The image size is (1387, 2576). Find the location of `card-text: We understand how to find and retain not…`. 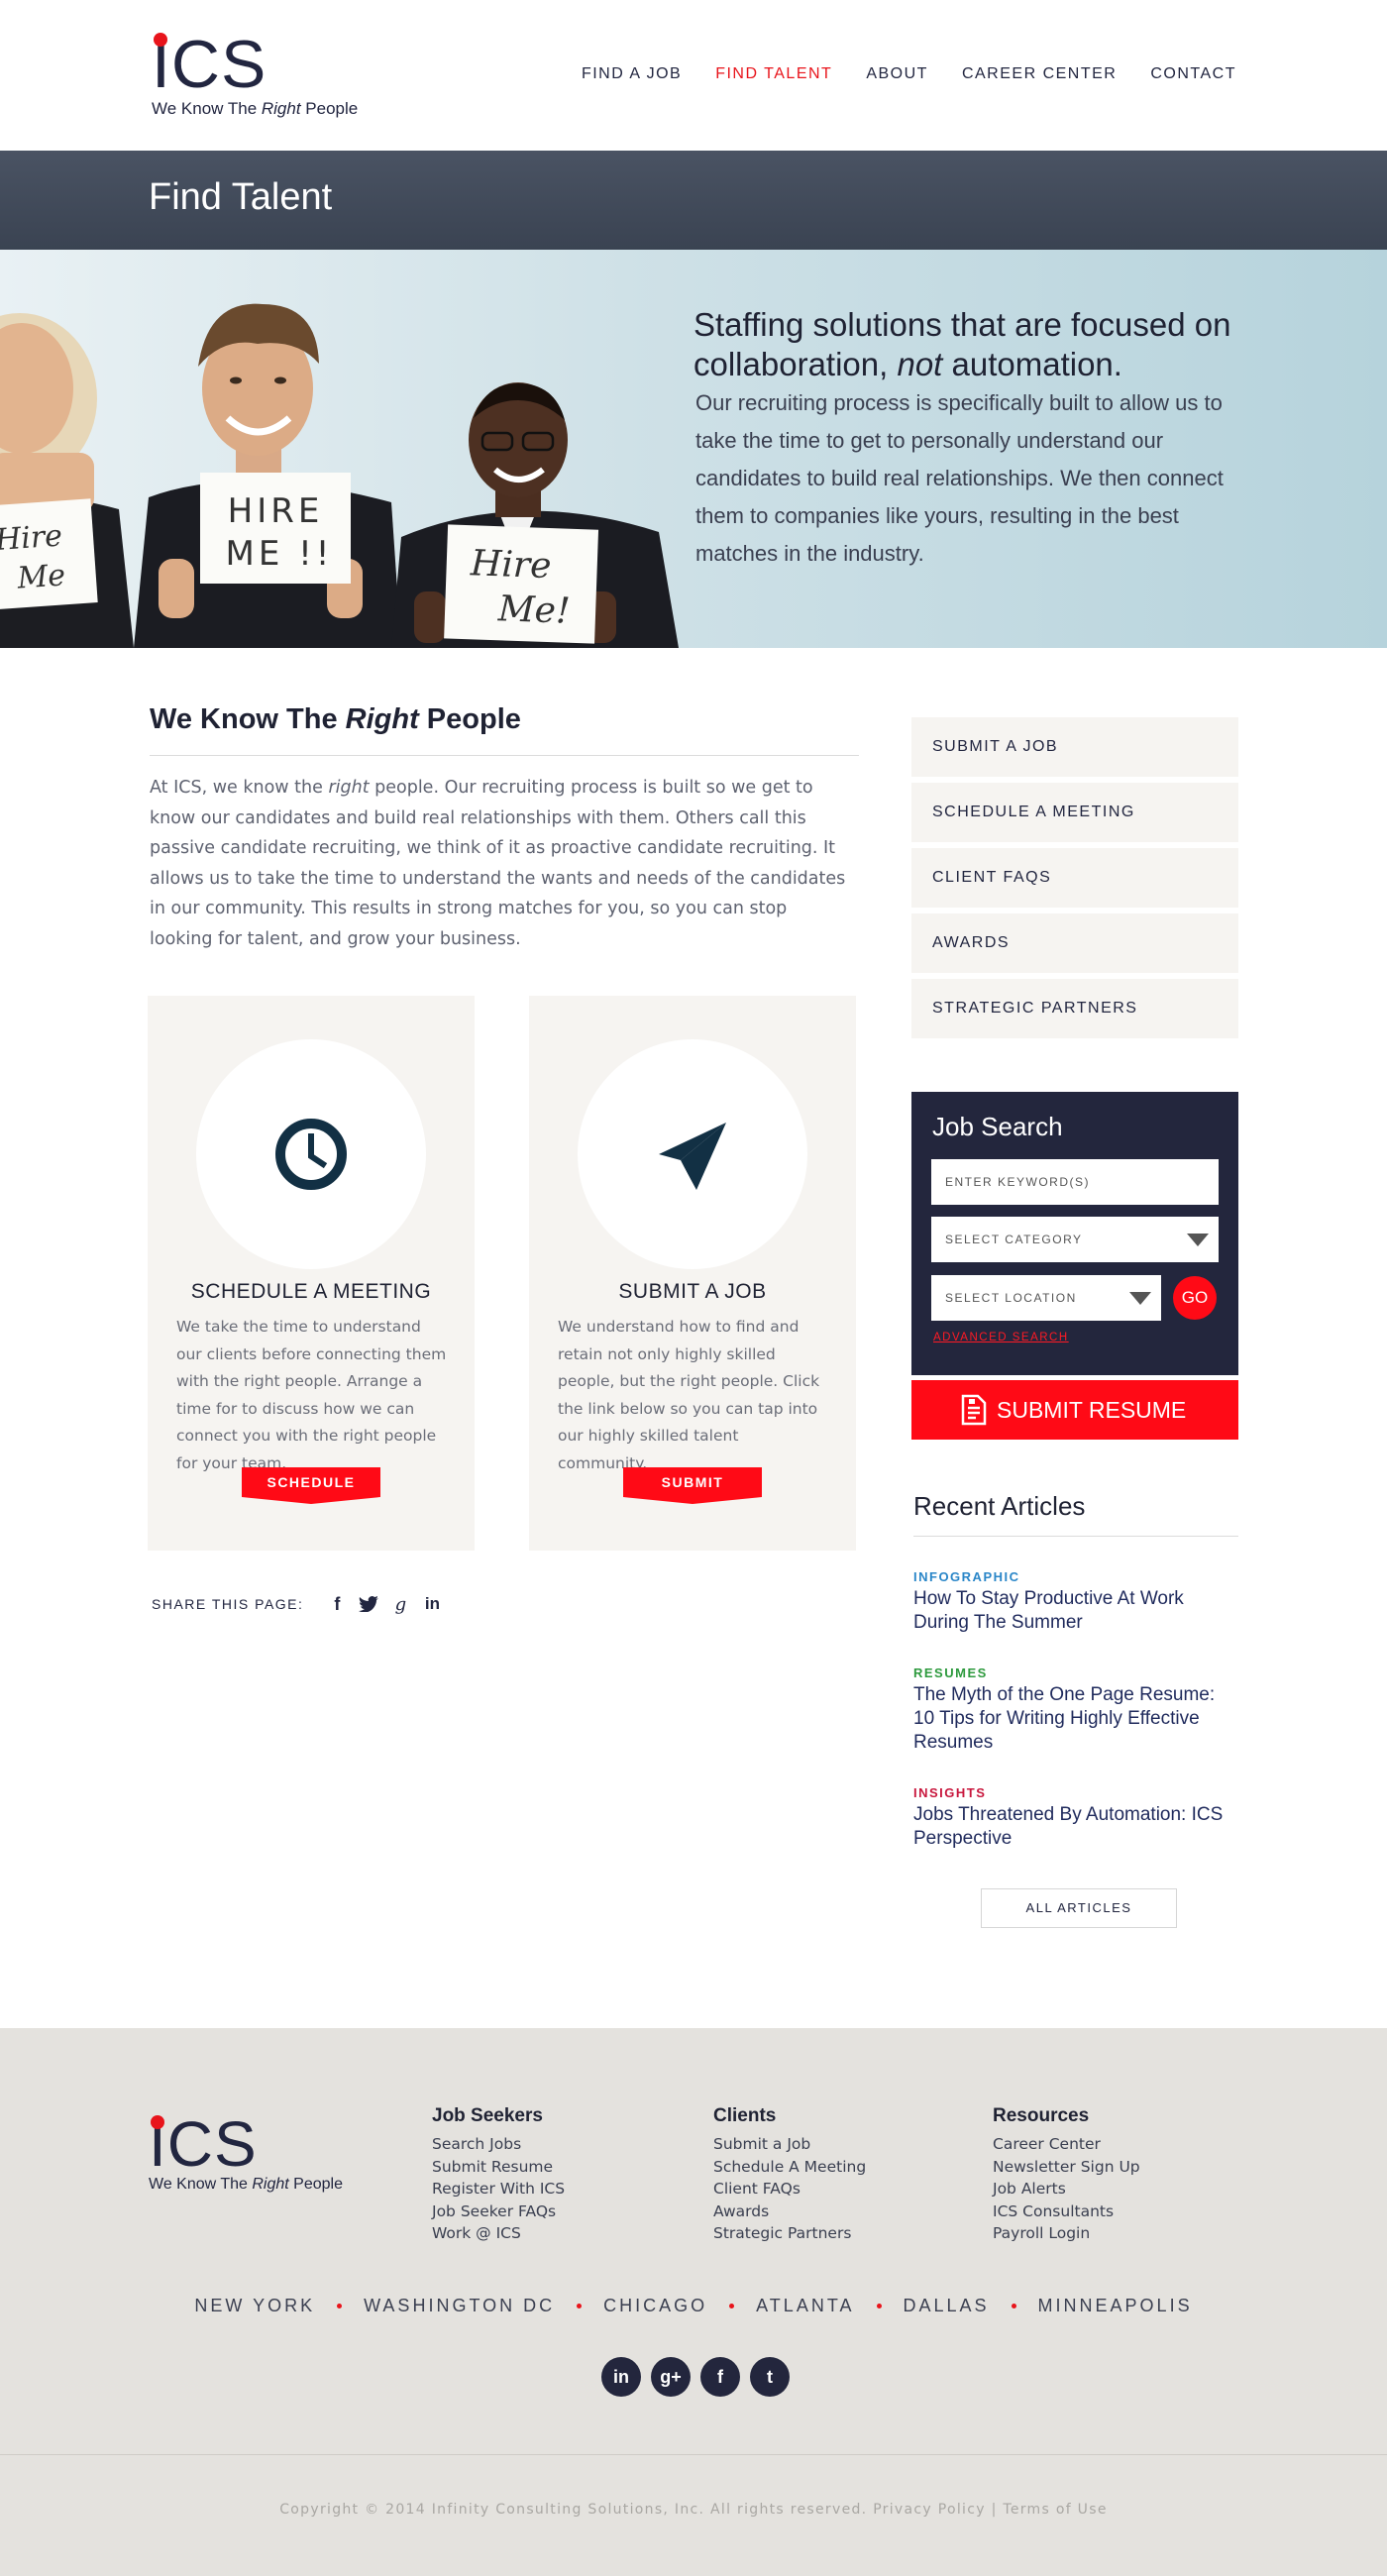

card-text: We understand how to find and retain not… is located at coordinates (689, 1395).